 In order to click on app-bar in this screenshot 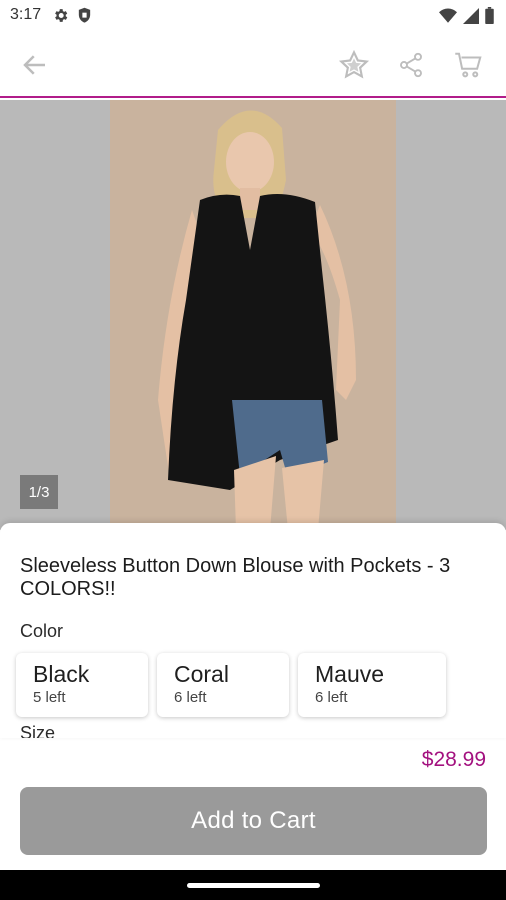, I will do `click(253, 65)`.